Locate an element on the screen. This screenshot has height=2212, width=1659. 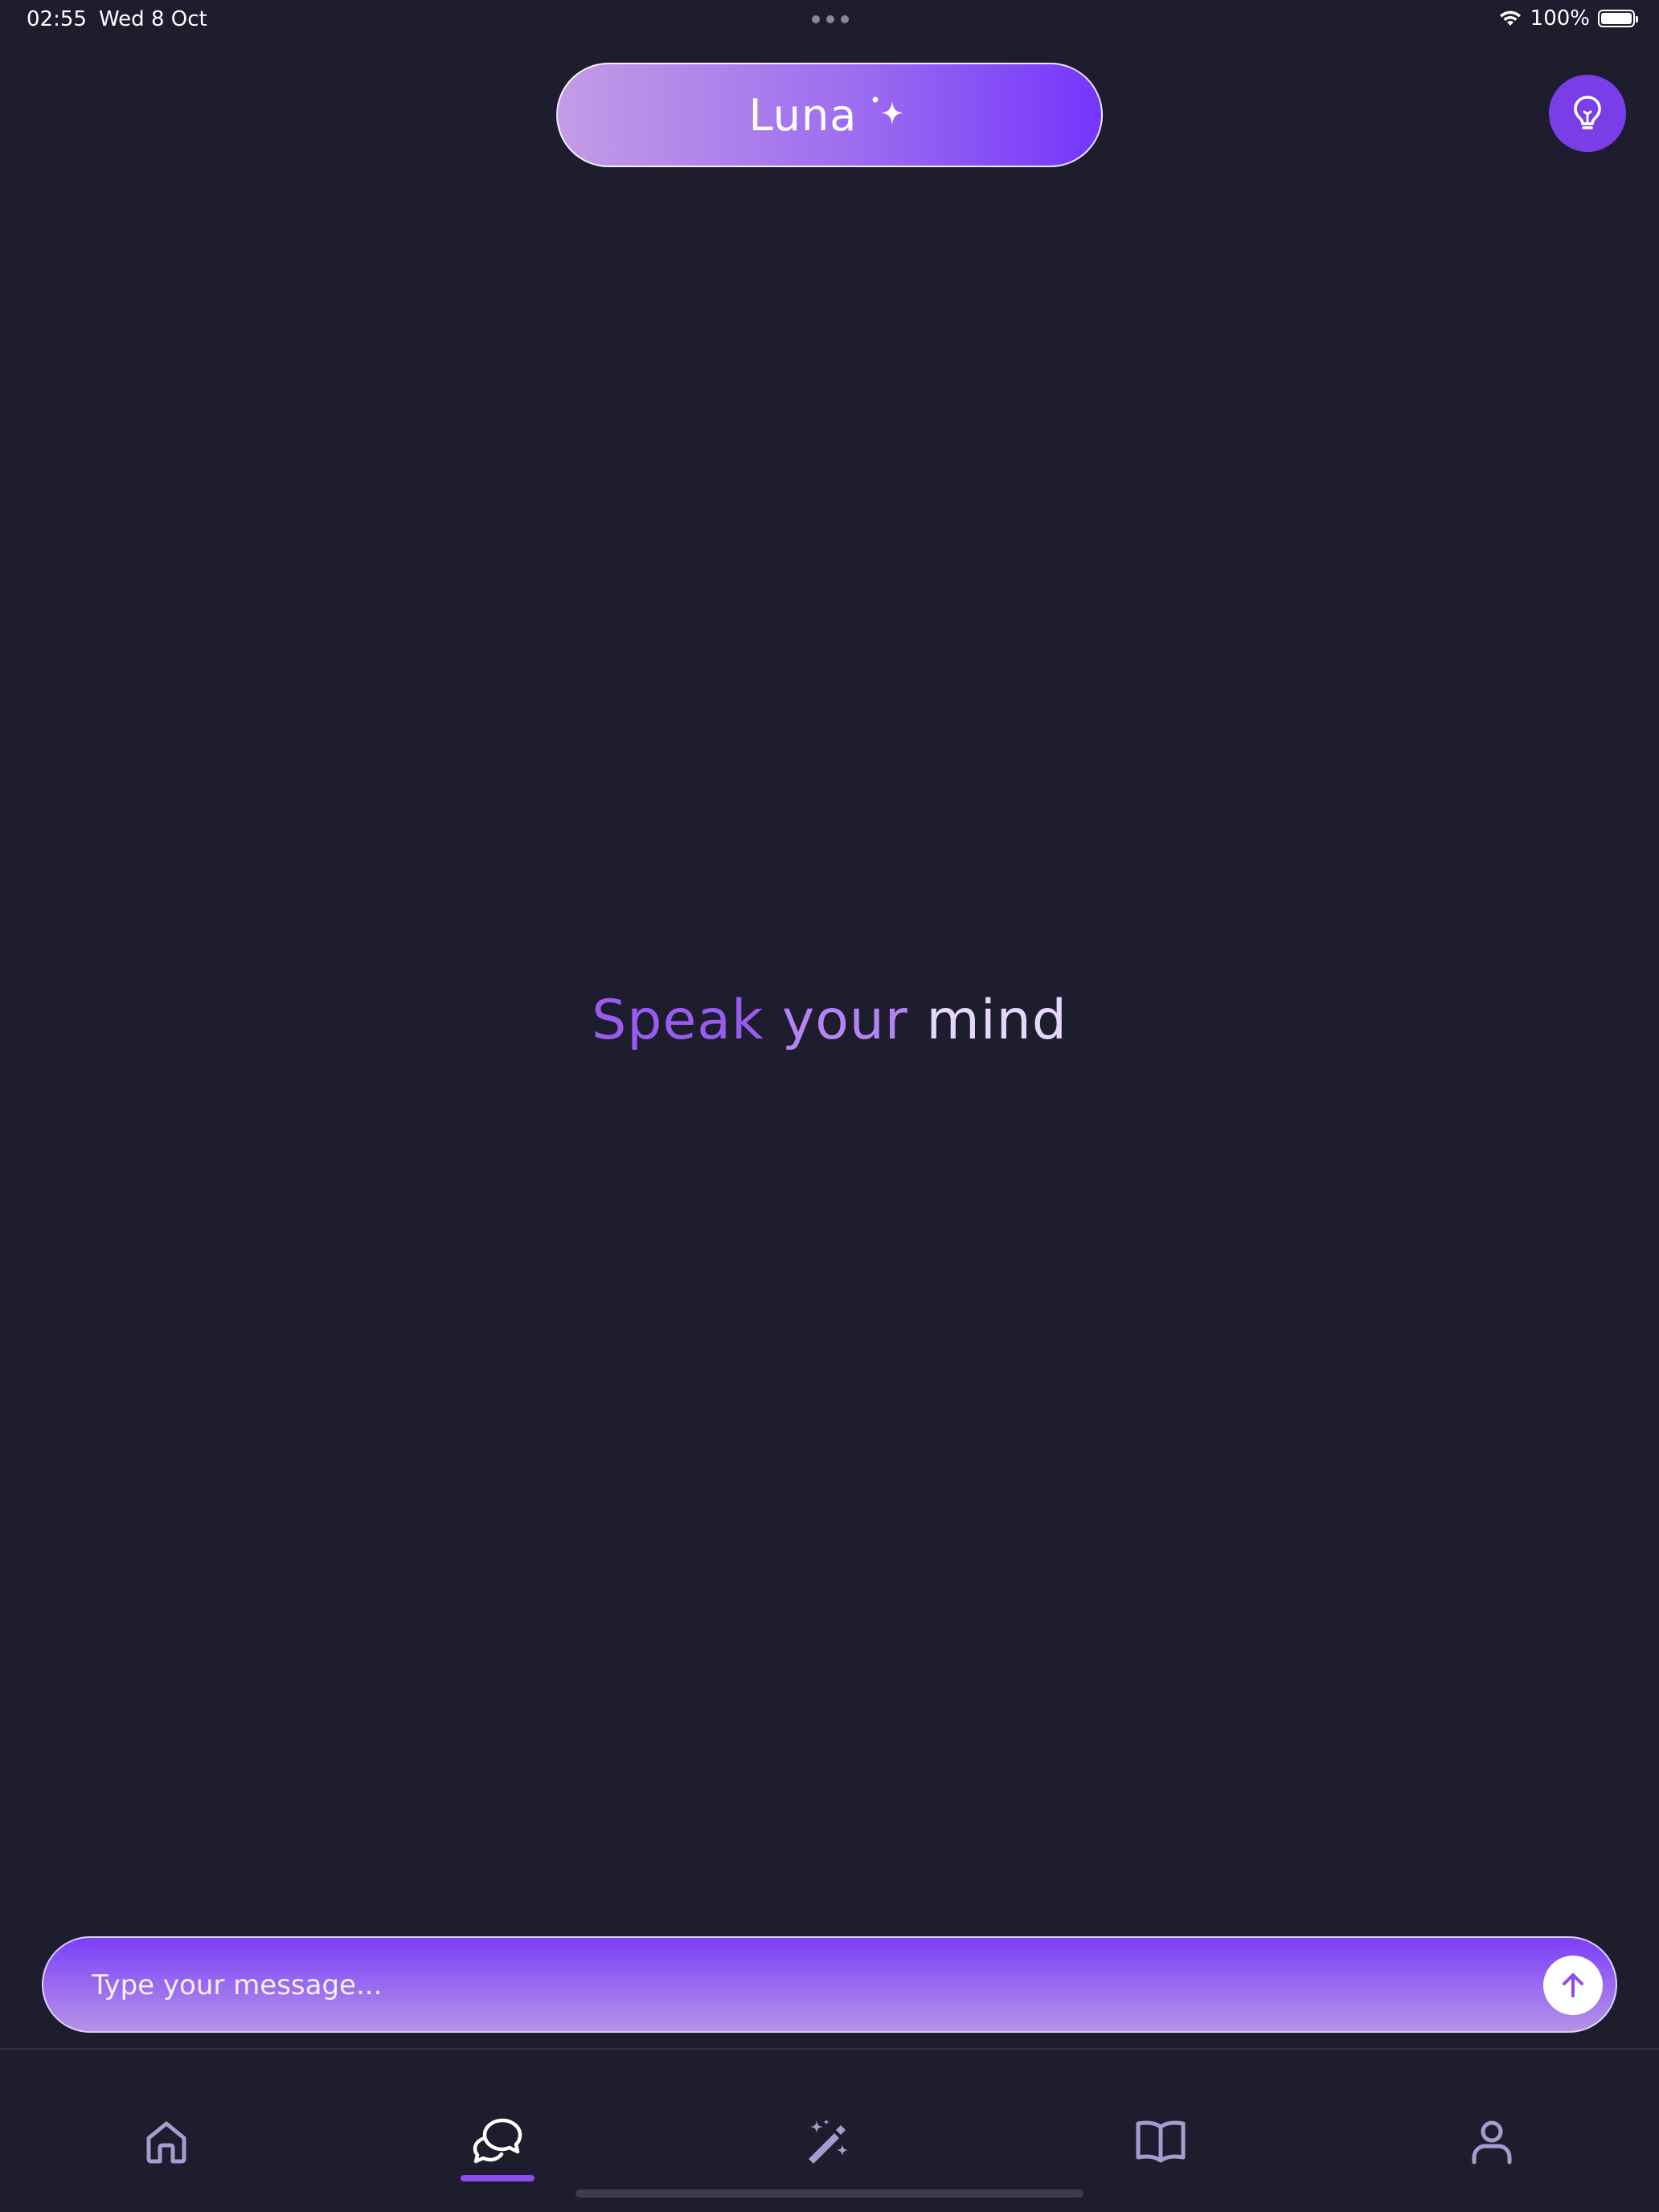
bottom-nav is located at coordinates (829, 2131).